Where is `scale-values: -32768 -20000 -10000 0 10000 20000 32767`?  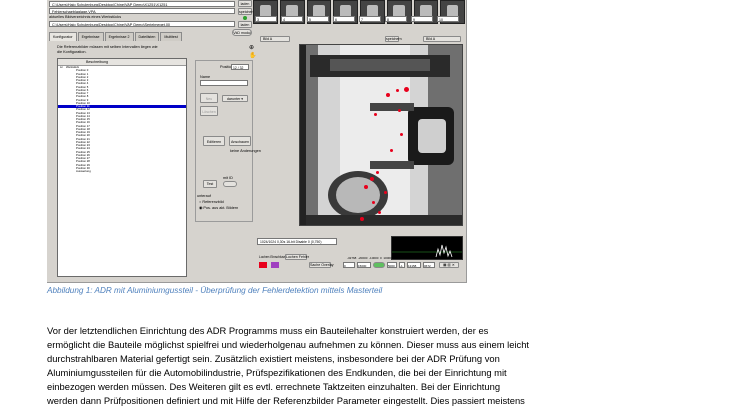
scale-values: -32768 -20000 -10000 0 10000 20000 32767 is located at coordinates (379, 258).